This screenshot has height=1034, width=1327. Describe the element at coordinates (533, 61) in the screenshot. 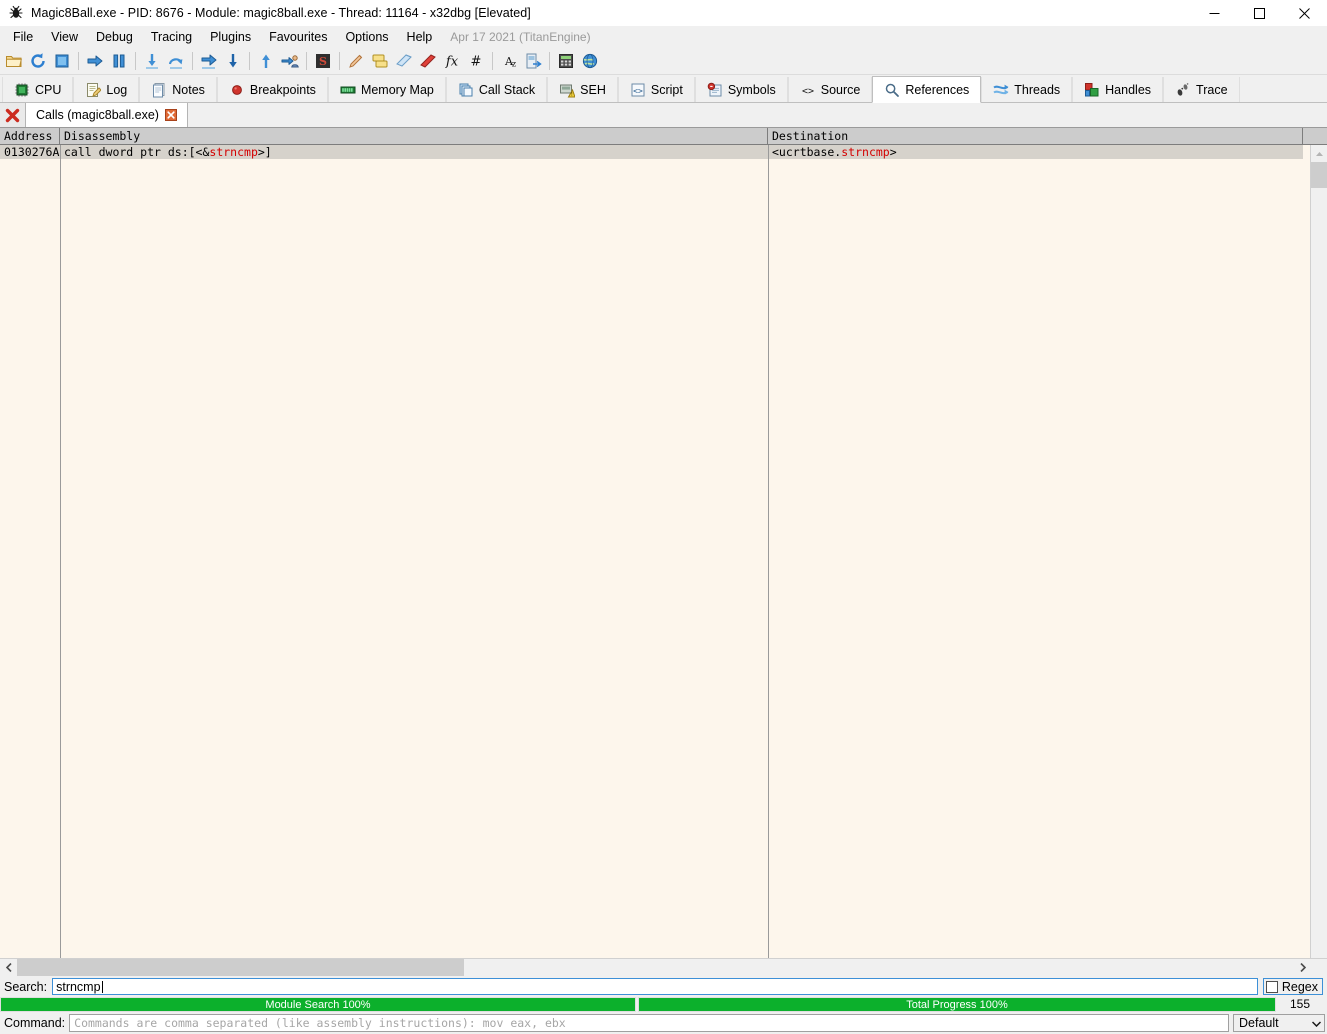

I see `comments-icon` at that location.